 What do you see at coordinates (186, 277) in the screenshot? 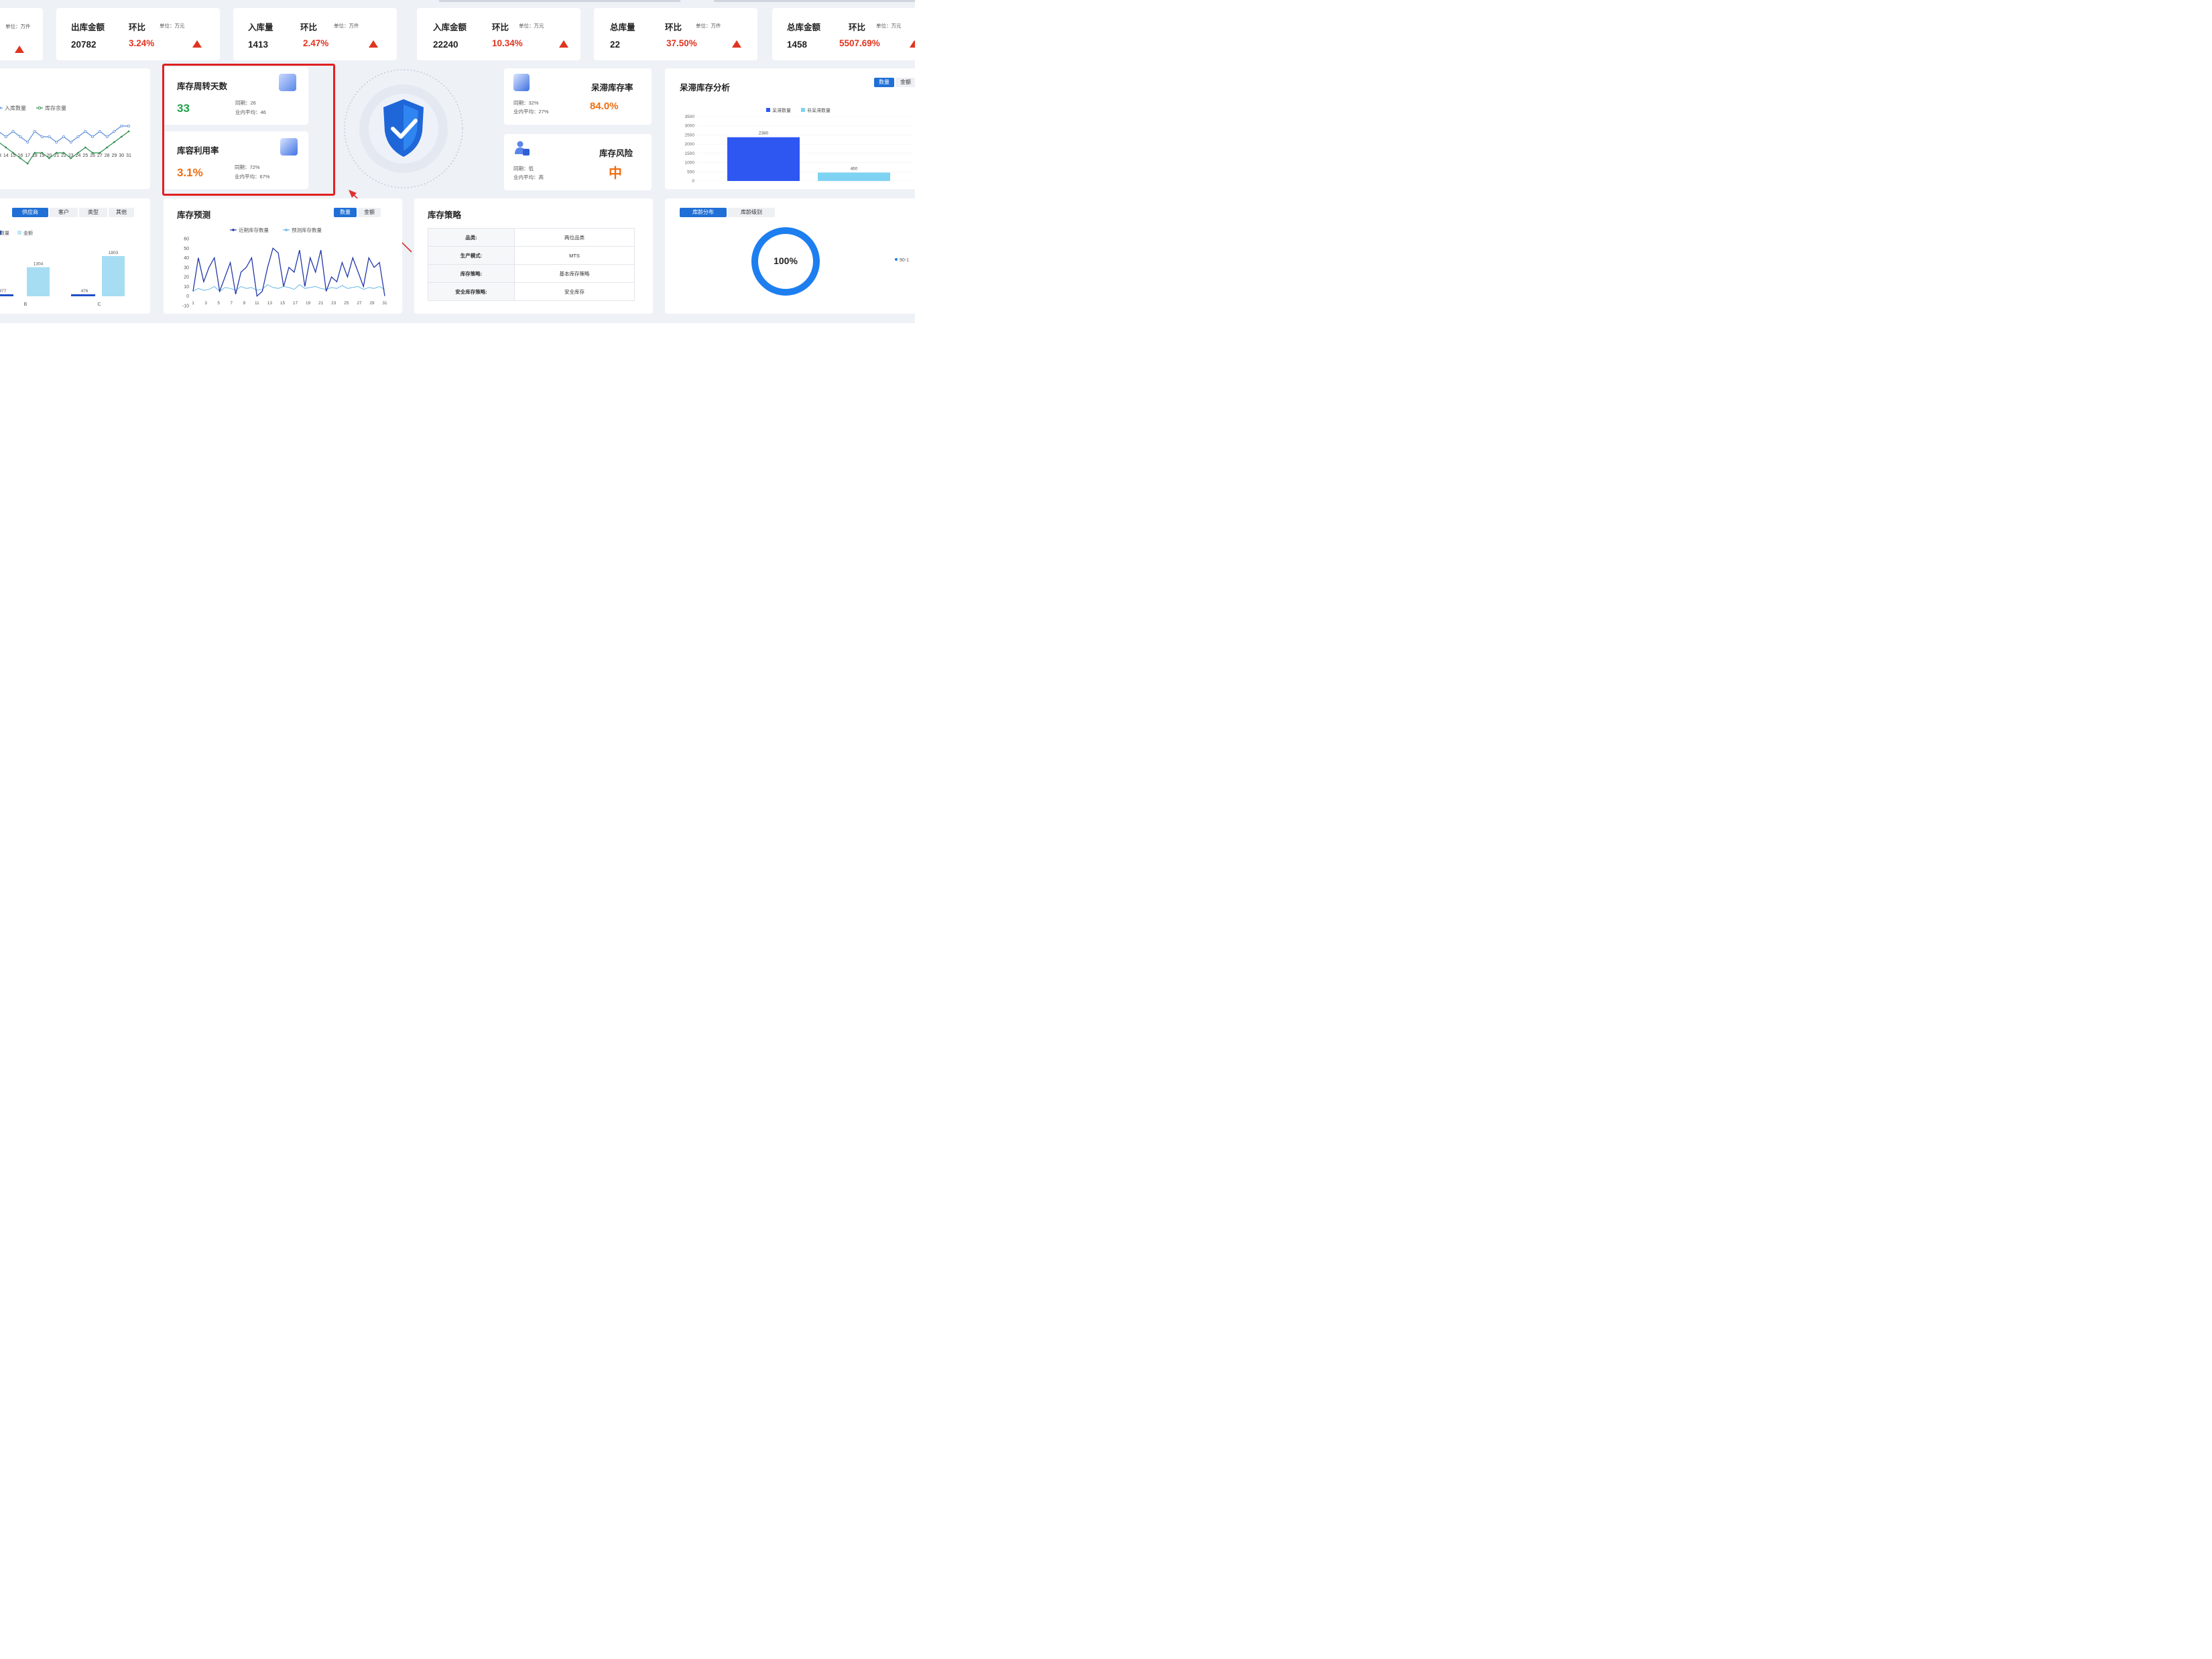
I see `y-tick-label: 20` at bounding box center [186, 277].